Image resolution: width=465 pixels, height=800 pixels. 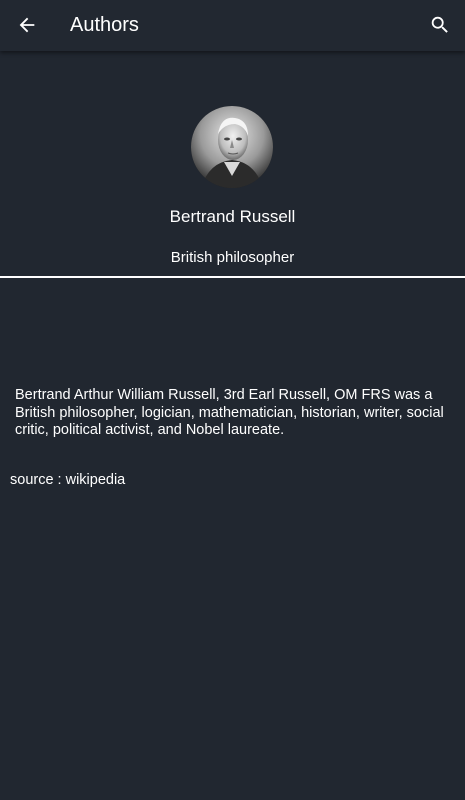 What do you see at coordinates (232, 25) in the screenshot?
I see `app-bar: Authors` at bounding box center [232, 25].